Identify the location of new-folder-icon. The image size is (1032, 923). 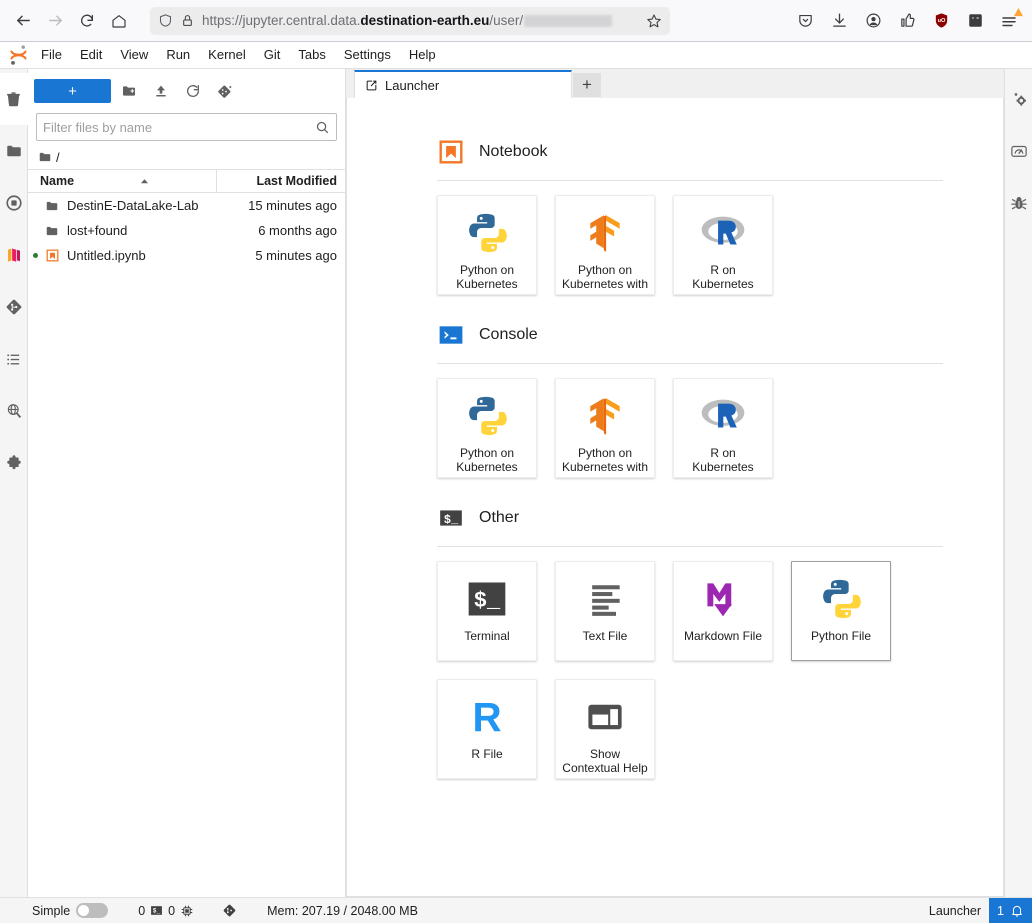
(129, 91).